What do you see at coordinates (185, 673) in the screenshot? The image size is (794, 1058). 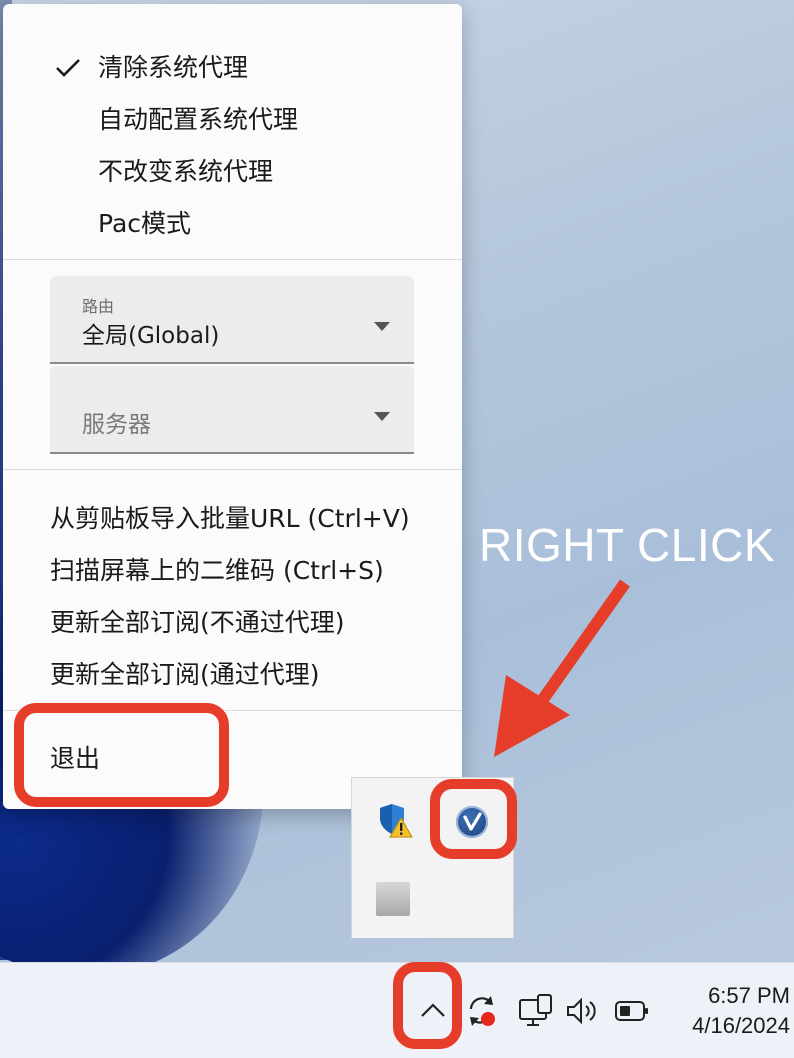 I see `menu-item-update-subs-proxy: 更新全部订阅(通过代理)` at bounding box center [185, 673].